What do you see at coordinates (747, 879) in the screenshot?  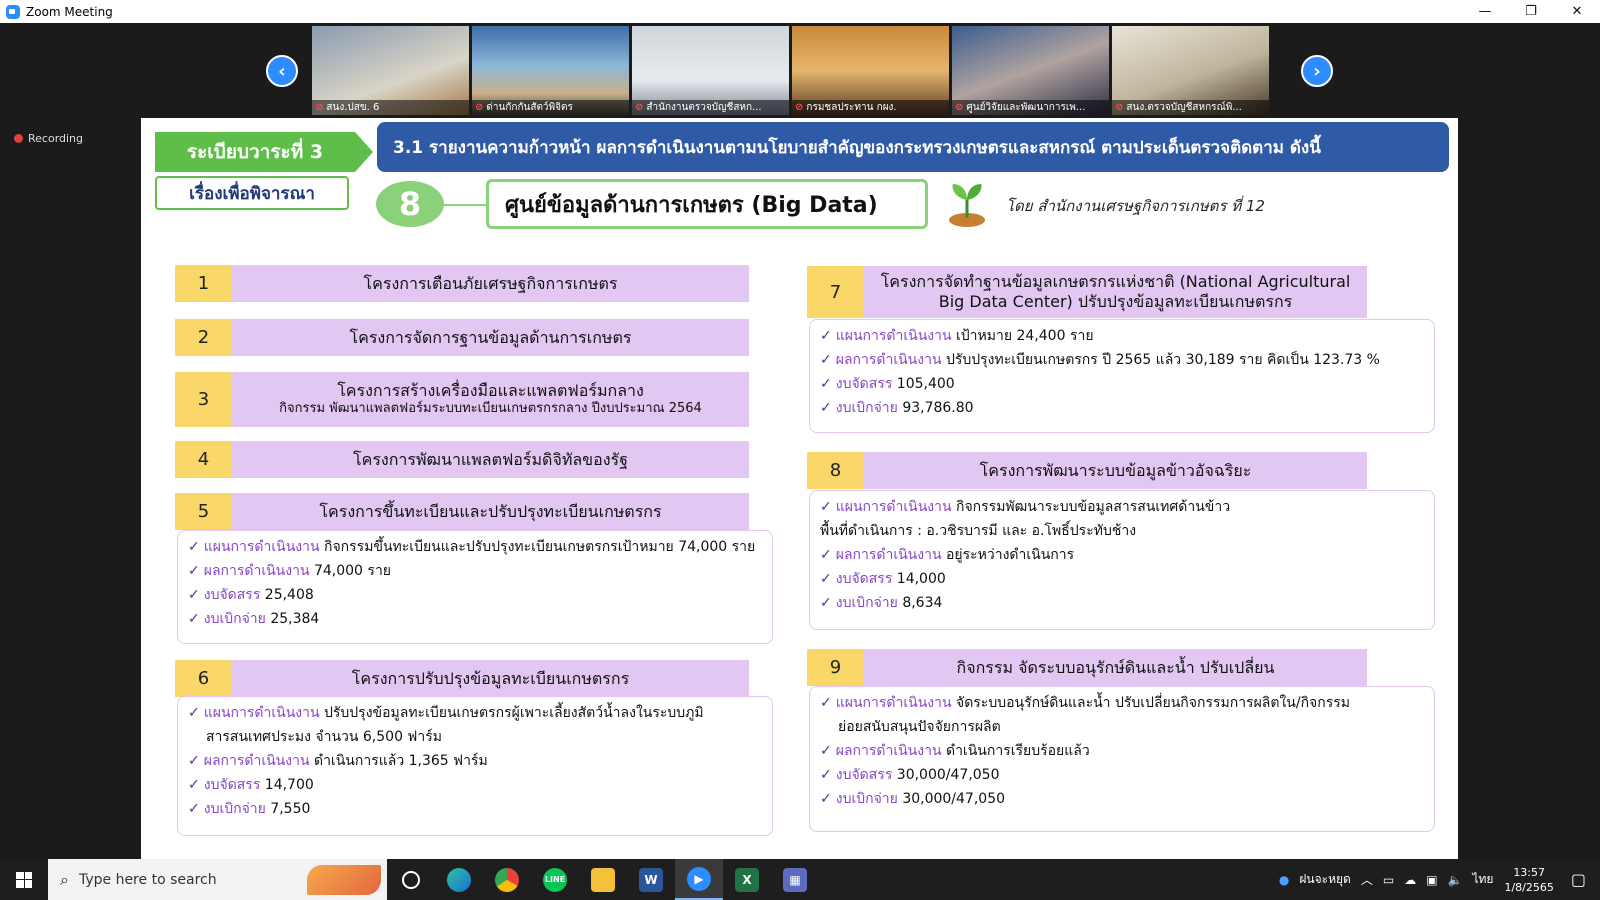 I see `excel-button: X` at bounding box center [747, 879].